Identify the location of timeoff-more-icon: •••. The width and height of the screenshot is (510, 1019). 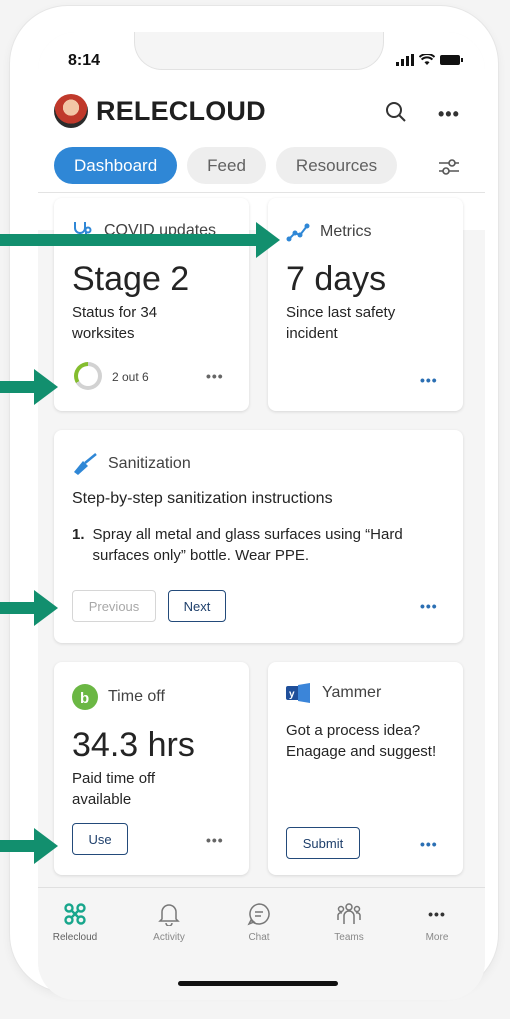
(215, 840).